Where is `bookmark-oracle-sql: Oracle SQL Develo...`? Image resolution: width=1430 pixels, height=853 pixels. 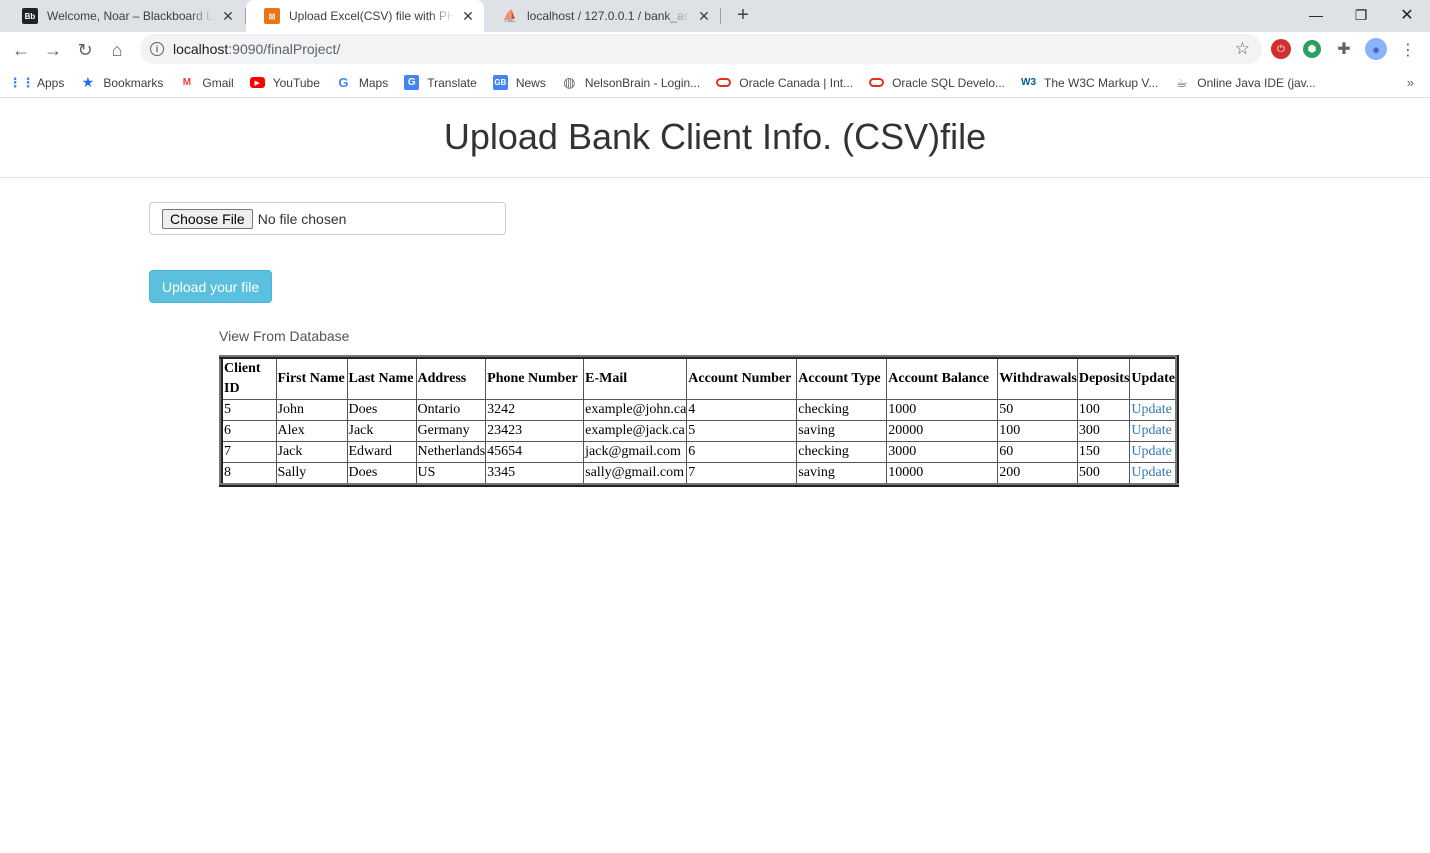
bookmark-oracle-sql: Oracle SQL Develo... is located at coordinates (937, 82).